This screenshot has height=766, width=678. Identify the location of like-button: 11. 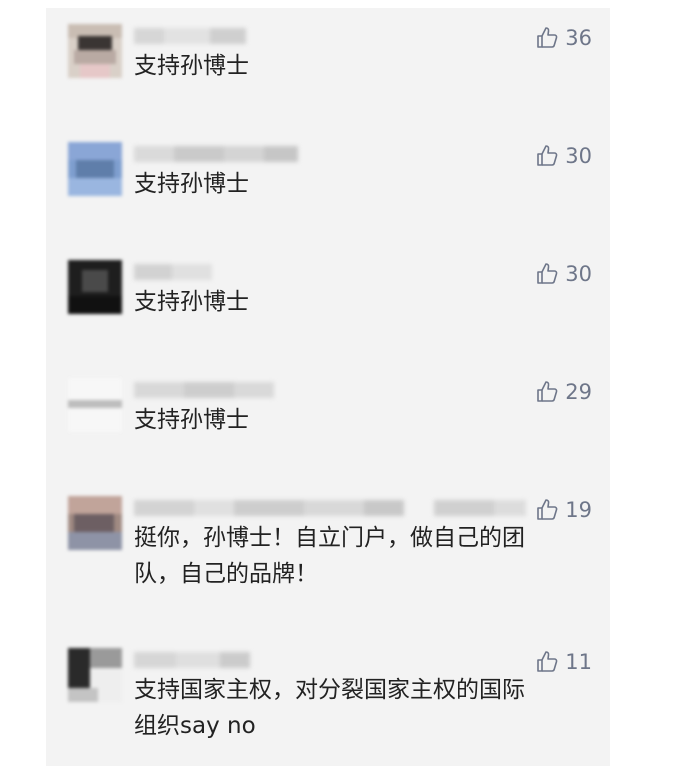
(563, 662).